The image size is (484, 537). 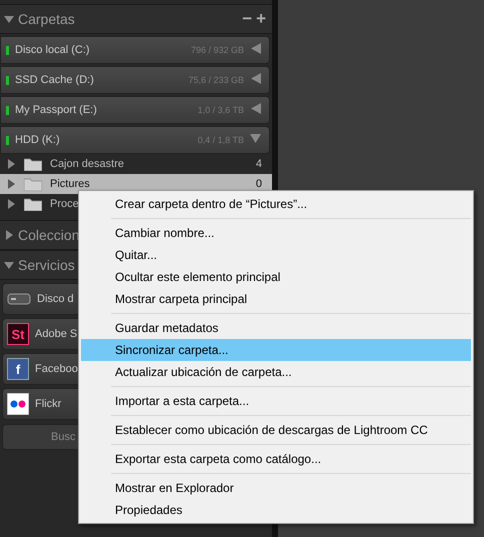 I want to click on photo-count: 4, so click(x=259, y=164).